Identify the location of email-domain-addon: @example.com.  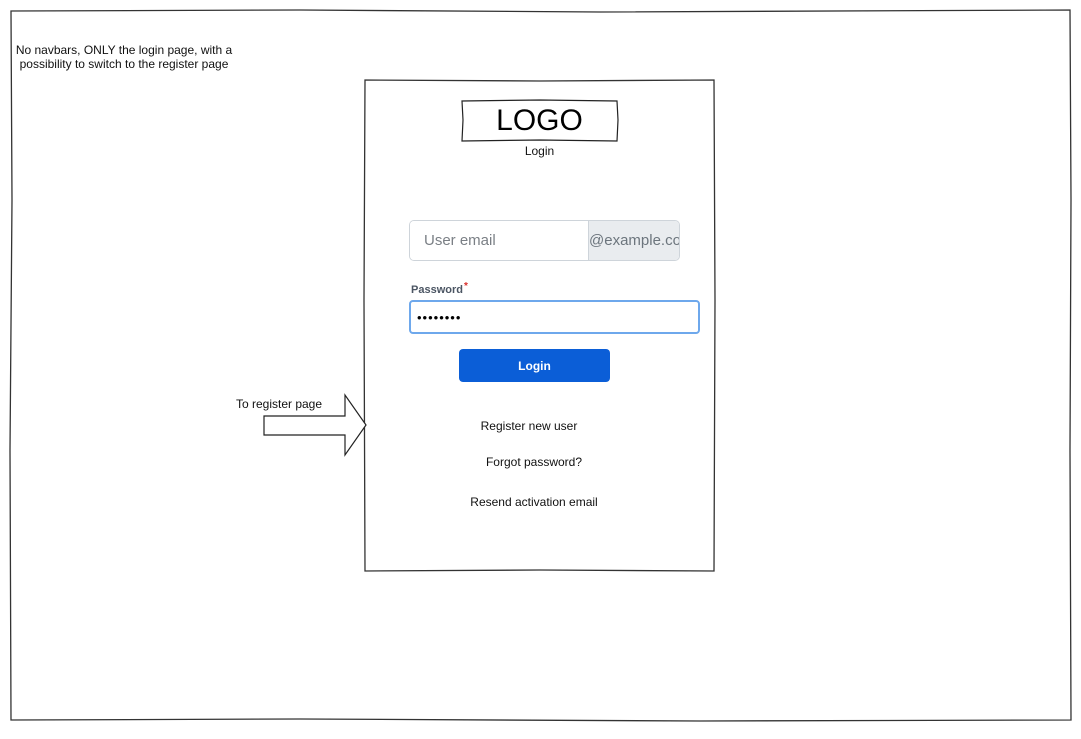
(633, 240).